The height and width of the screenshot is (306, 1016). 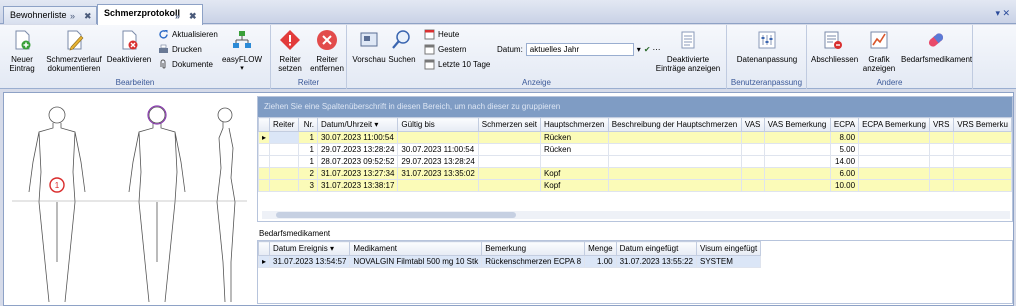 I want to click on table-cell: 31.07.2023 13:54:57, so click(x=310, y=261).